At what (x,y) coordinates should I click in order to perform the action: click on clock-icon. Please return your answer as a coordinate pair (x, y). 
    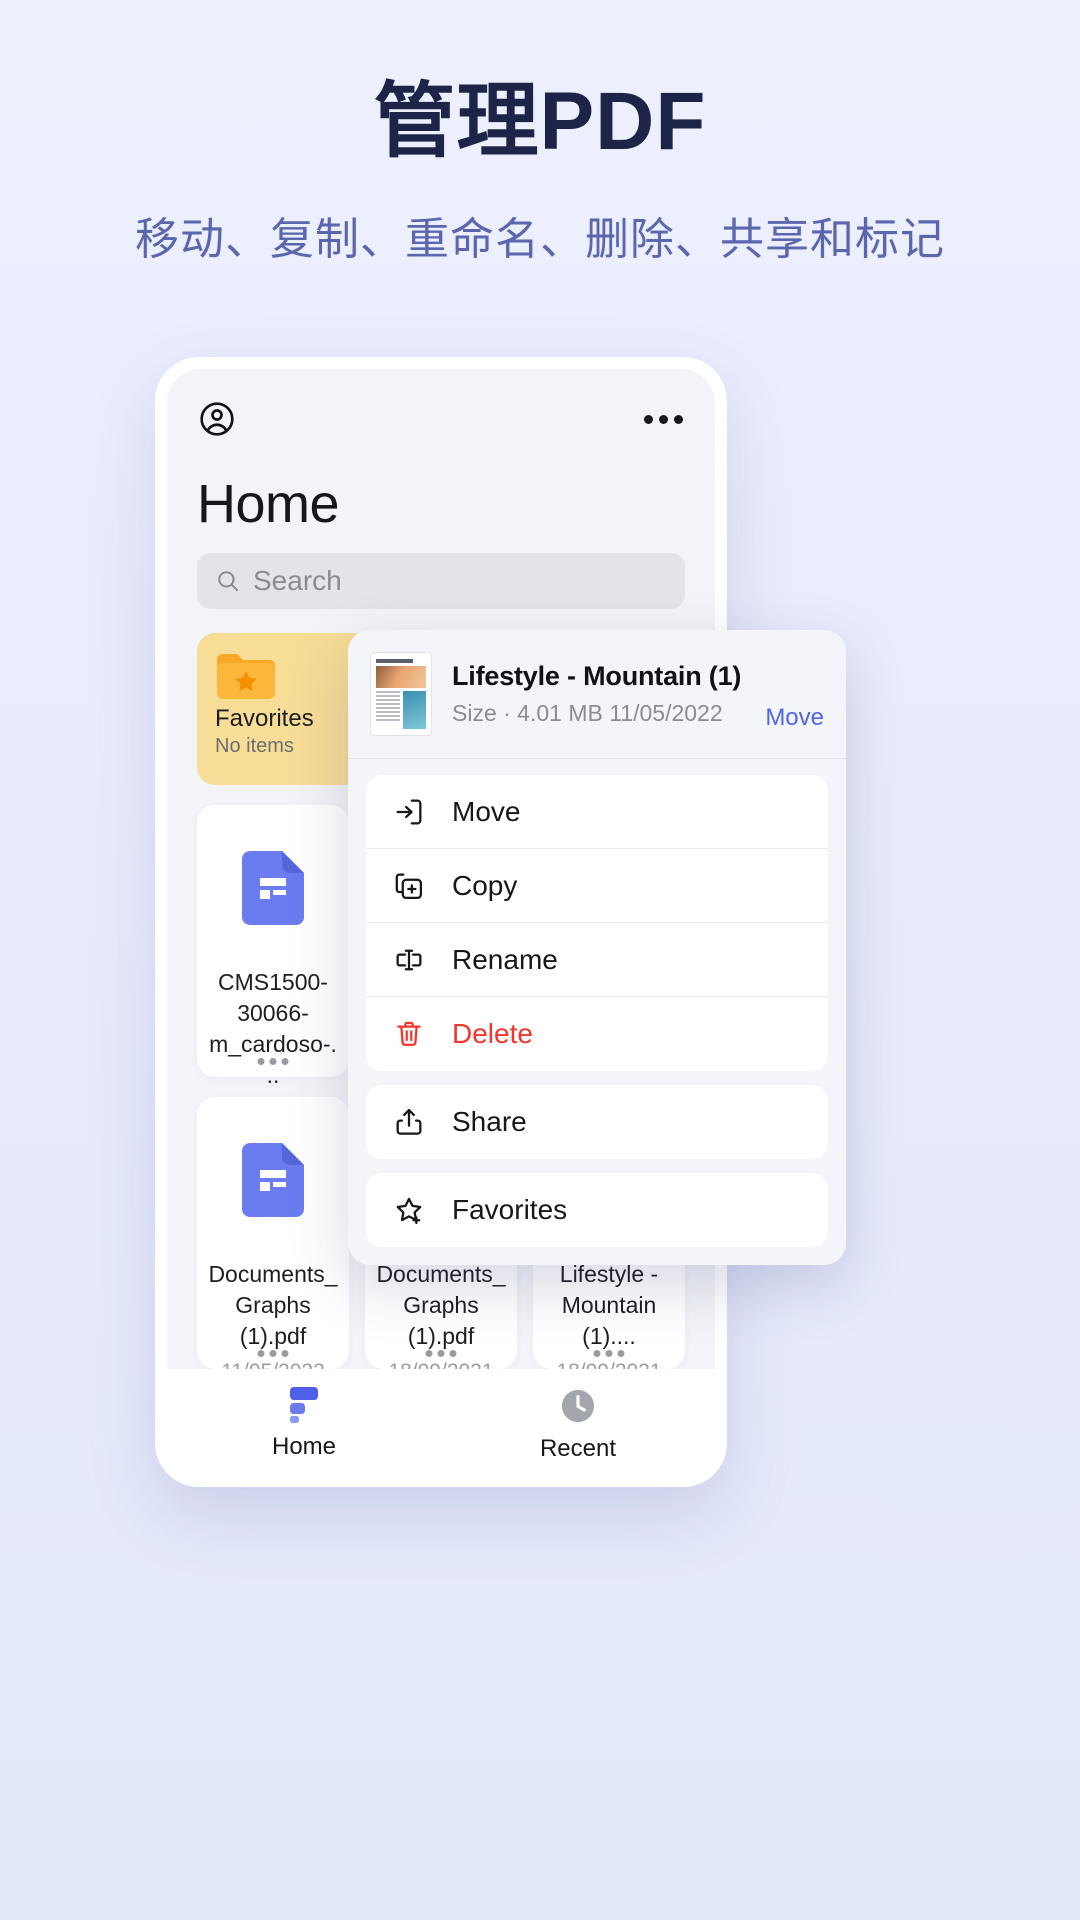
    Looking at the image, I should click on (578, 1406).